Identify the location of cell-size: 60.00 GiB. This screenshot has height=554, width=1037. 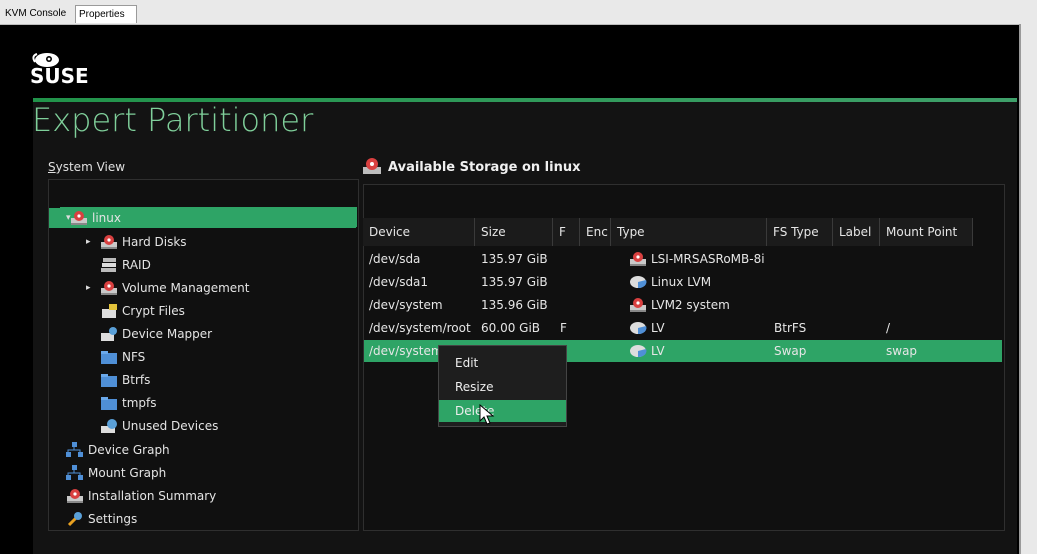
(511, 328).